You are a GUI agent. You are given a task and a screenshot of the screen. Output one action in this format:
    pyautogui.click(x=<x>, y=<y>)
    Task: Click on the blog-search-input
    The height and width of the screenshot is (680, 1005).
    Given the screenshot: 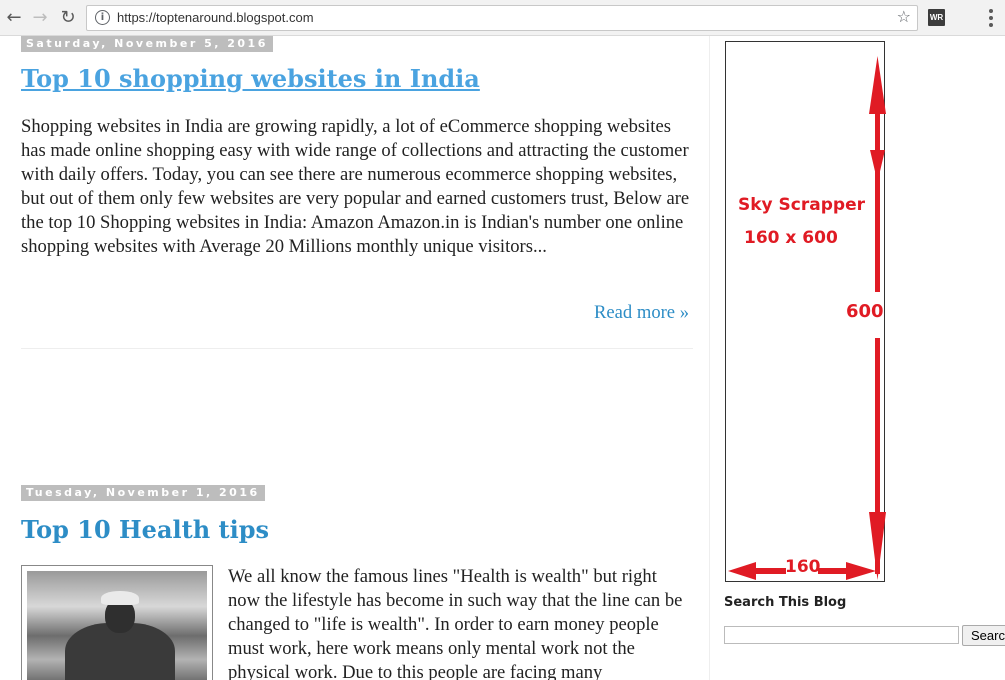 What is the action you would take?
    pyautogui.click(x=841, y=635)
    